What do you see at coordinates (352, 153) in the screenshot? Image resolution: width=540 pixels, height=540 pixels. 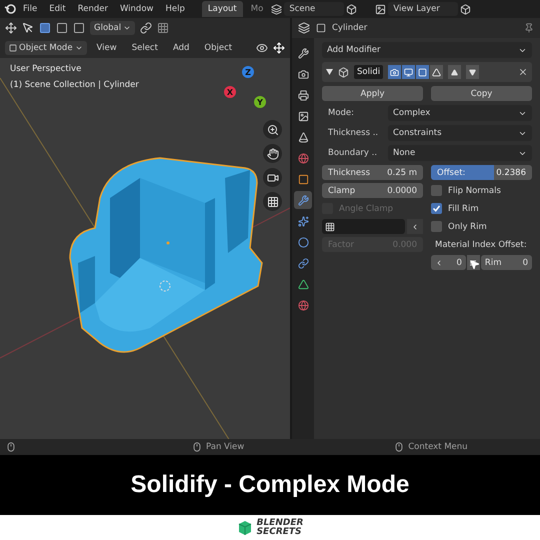 I see `field-label: Boundary ..` at bounding box center [352, 153].